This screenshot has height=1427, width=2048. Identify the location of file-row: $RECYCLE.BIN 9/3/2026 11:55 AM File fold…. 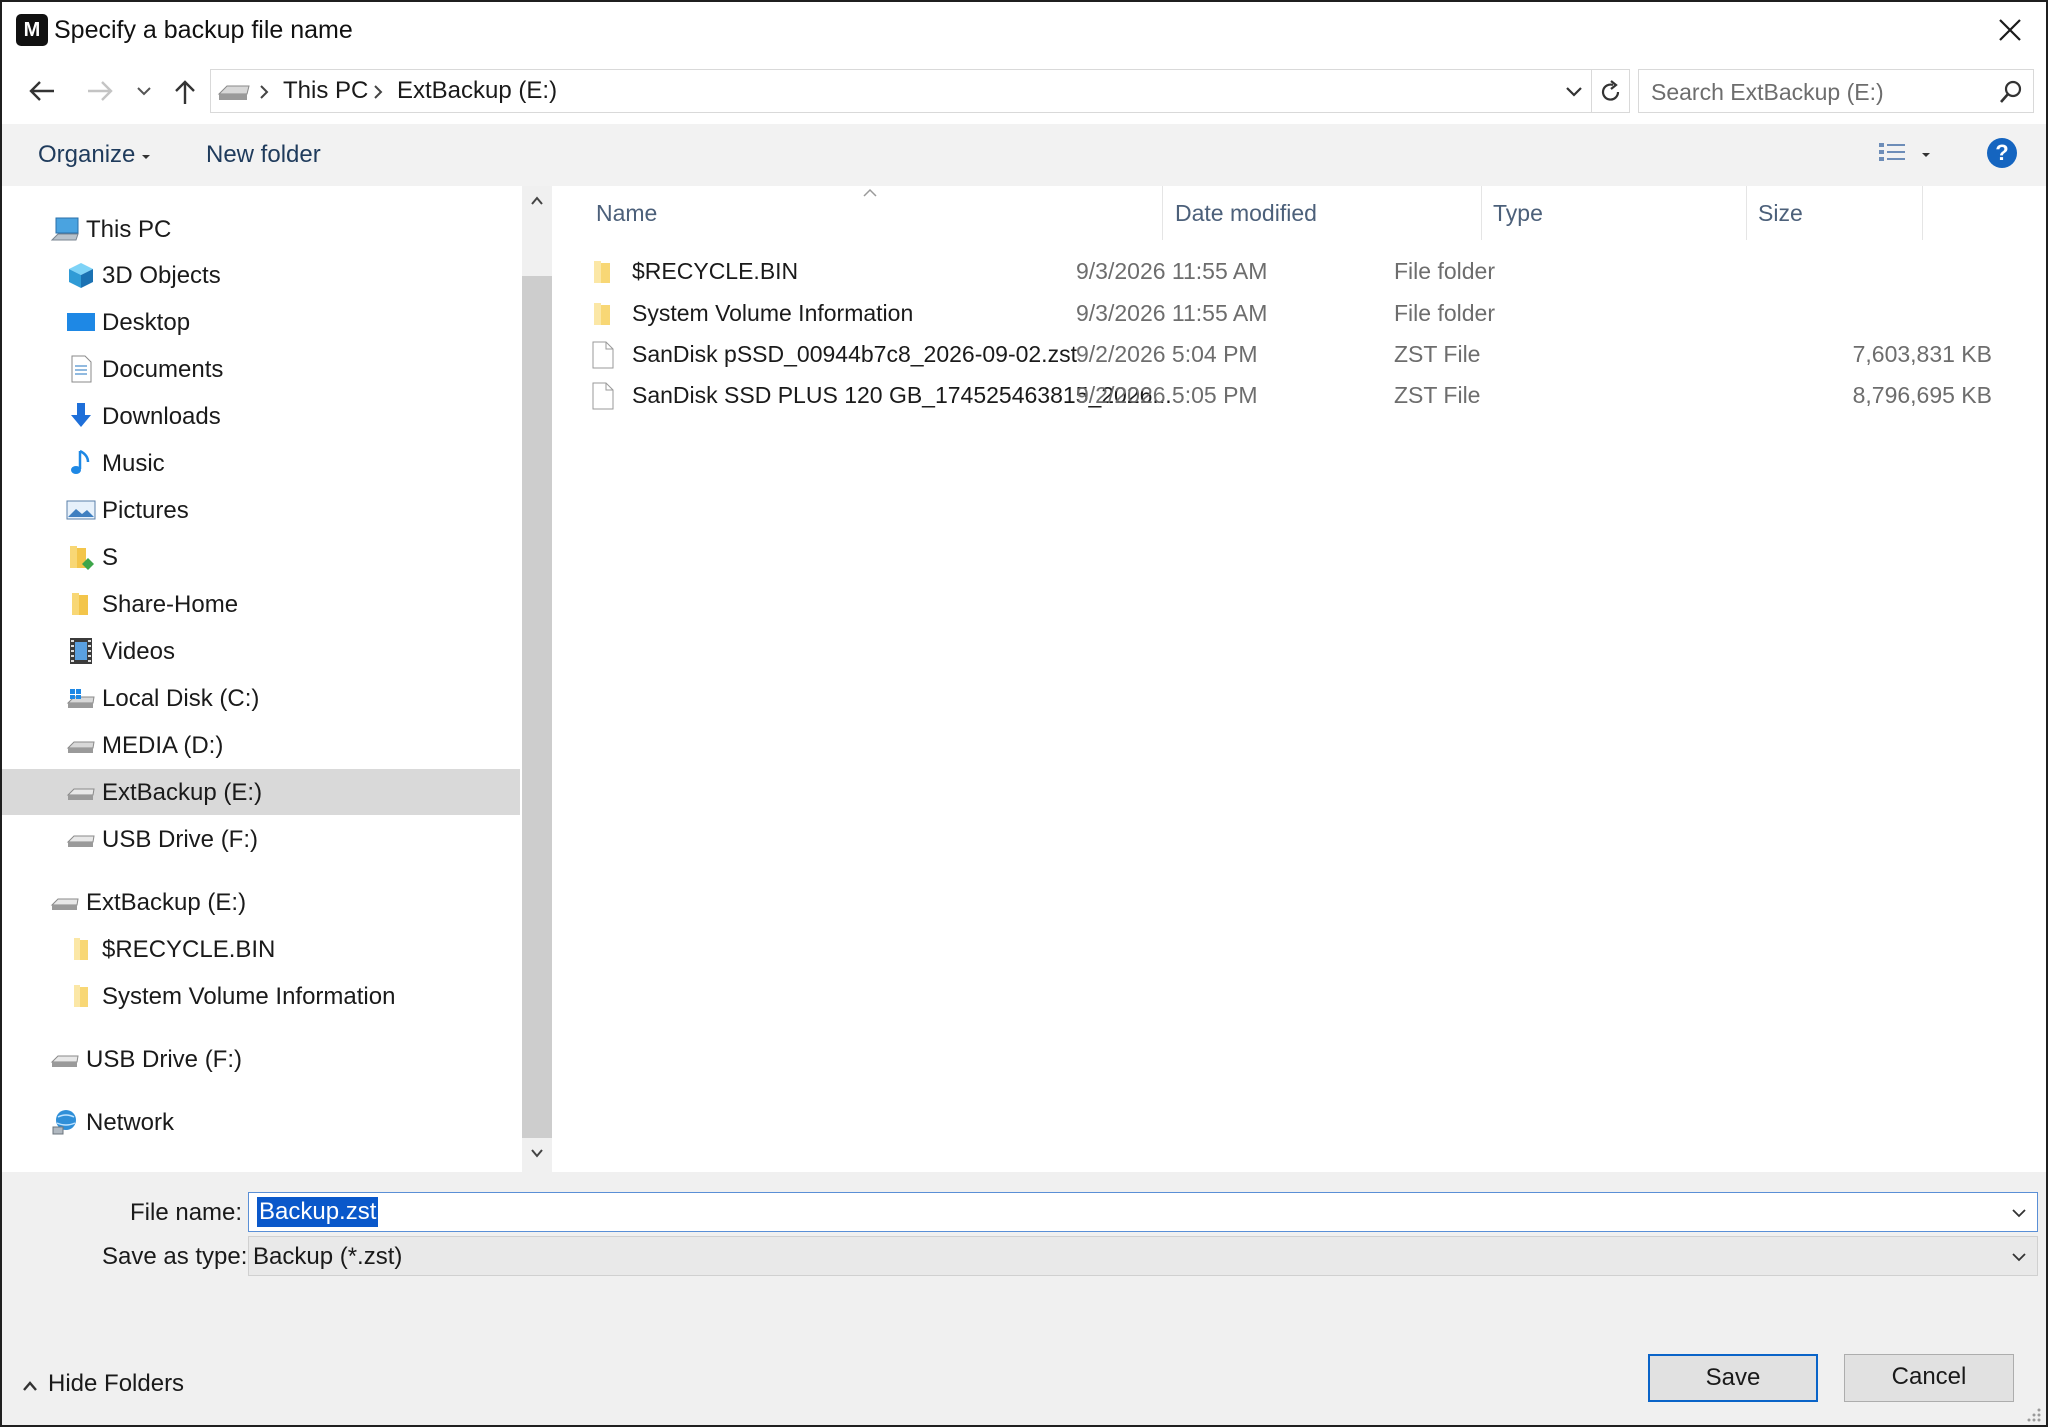
(1296, 272).